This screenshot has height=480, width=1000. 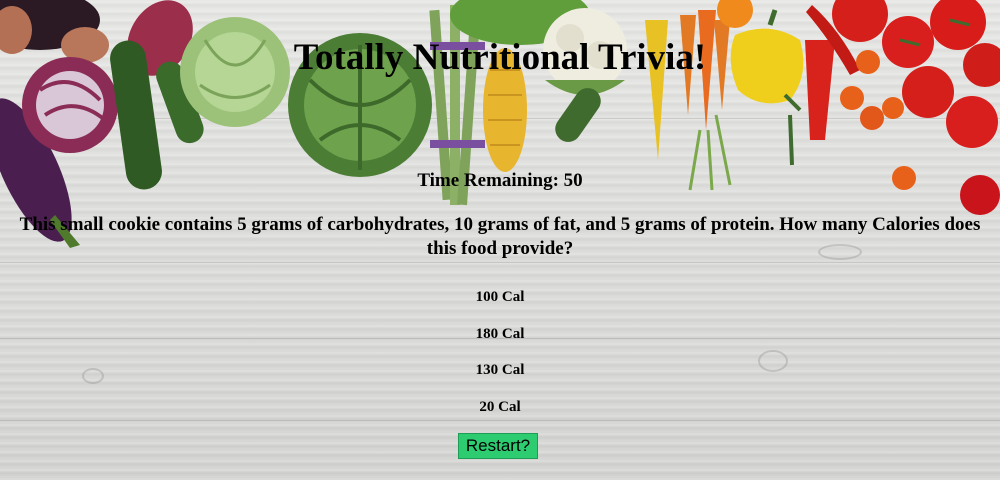 I want to click on page-title: Totally Nutritional Trivia!, so click(x=500, y=57).